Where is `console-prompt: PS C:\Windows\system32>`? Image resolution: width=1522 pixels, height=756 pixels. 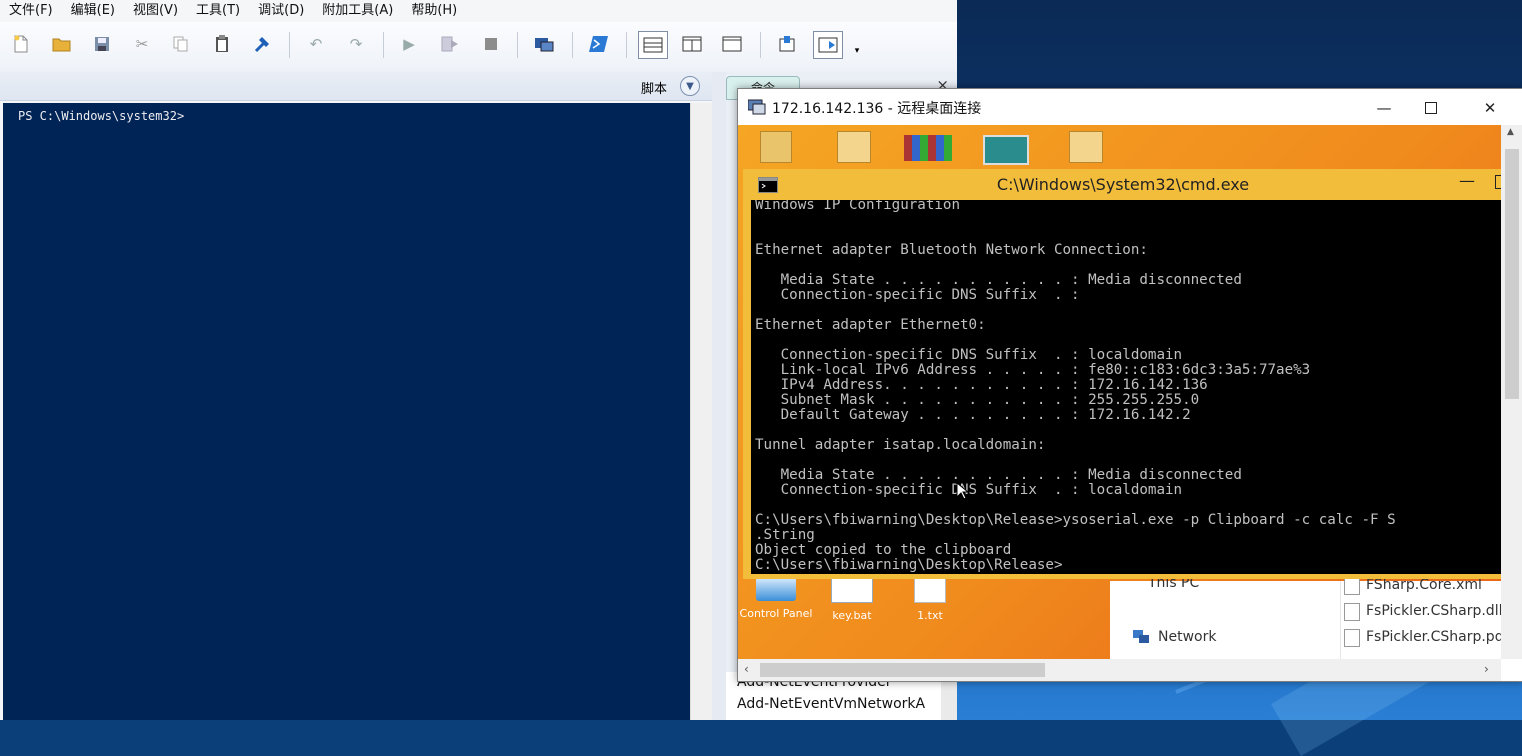 console-prompt: PS C:\Windows\system32> is located at coordinates (101, 116).